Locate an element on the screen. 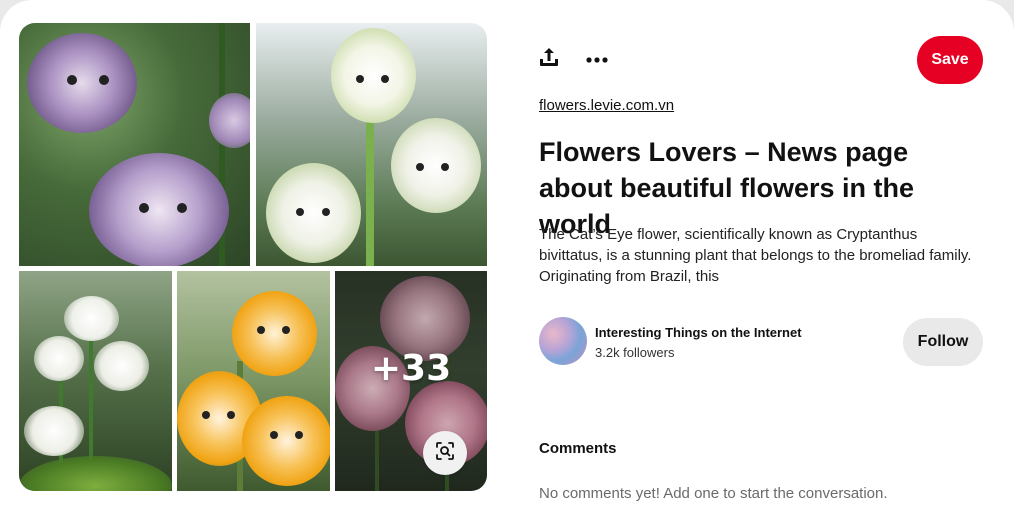 This screenshot has width=1014, height=508. follow-button: Follow is located at coordinates (943, 342).